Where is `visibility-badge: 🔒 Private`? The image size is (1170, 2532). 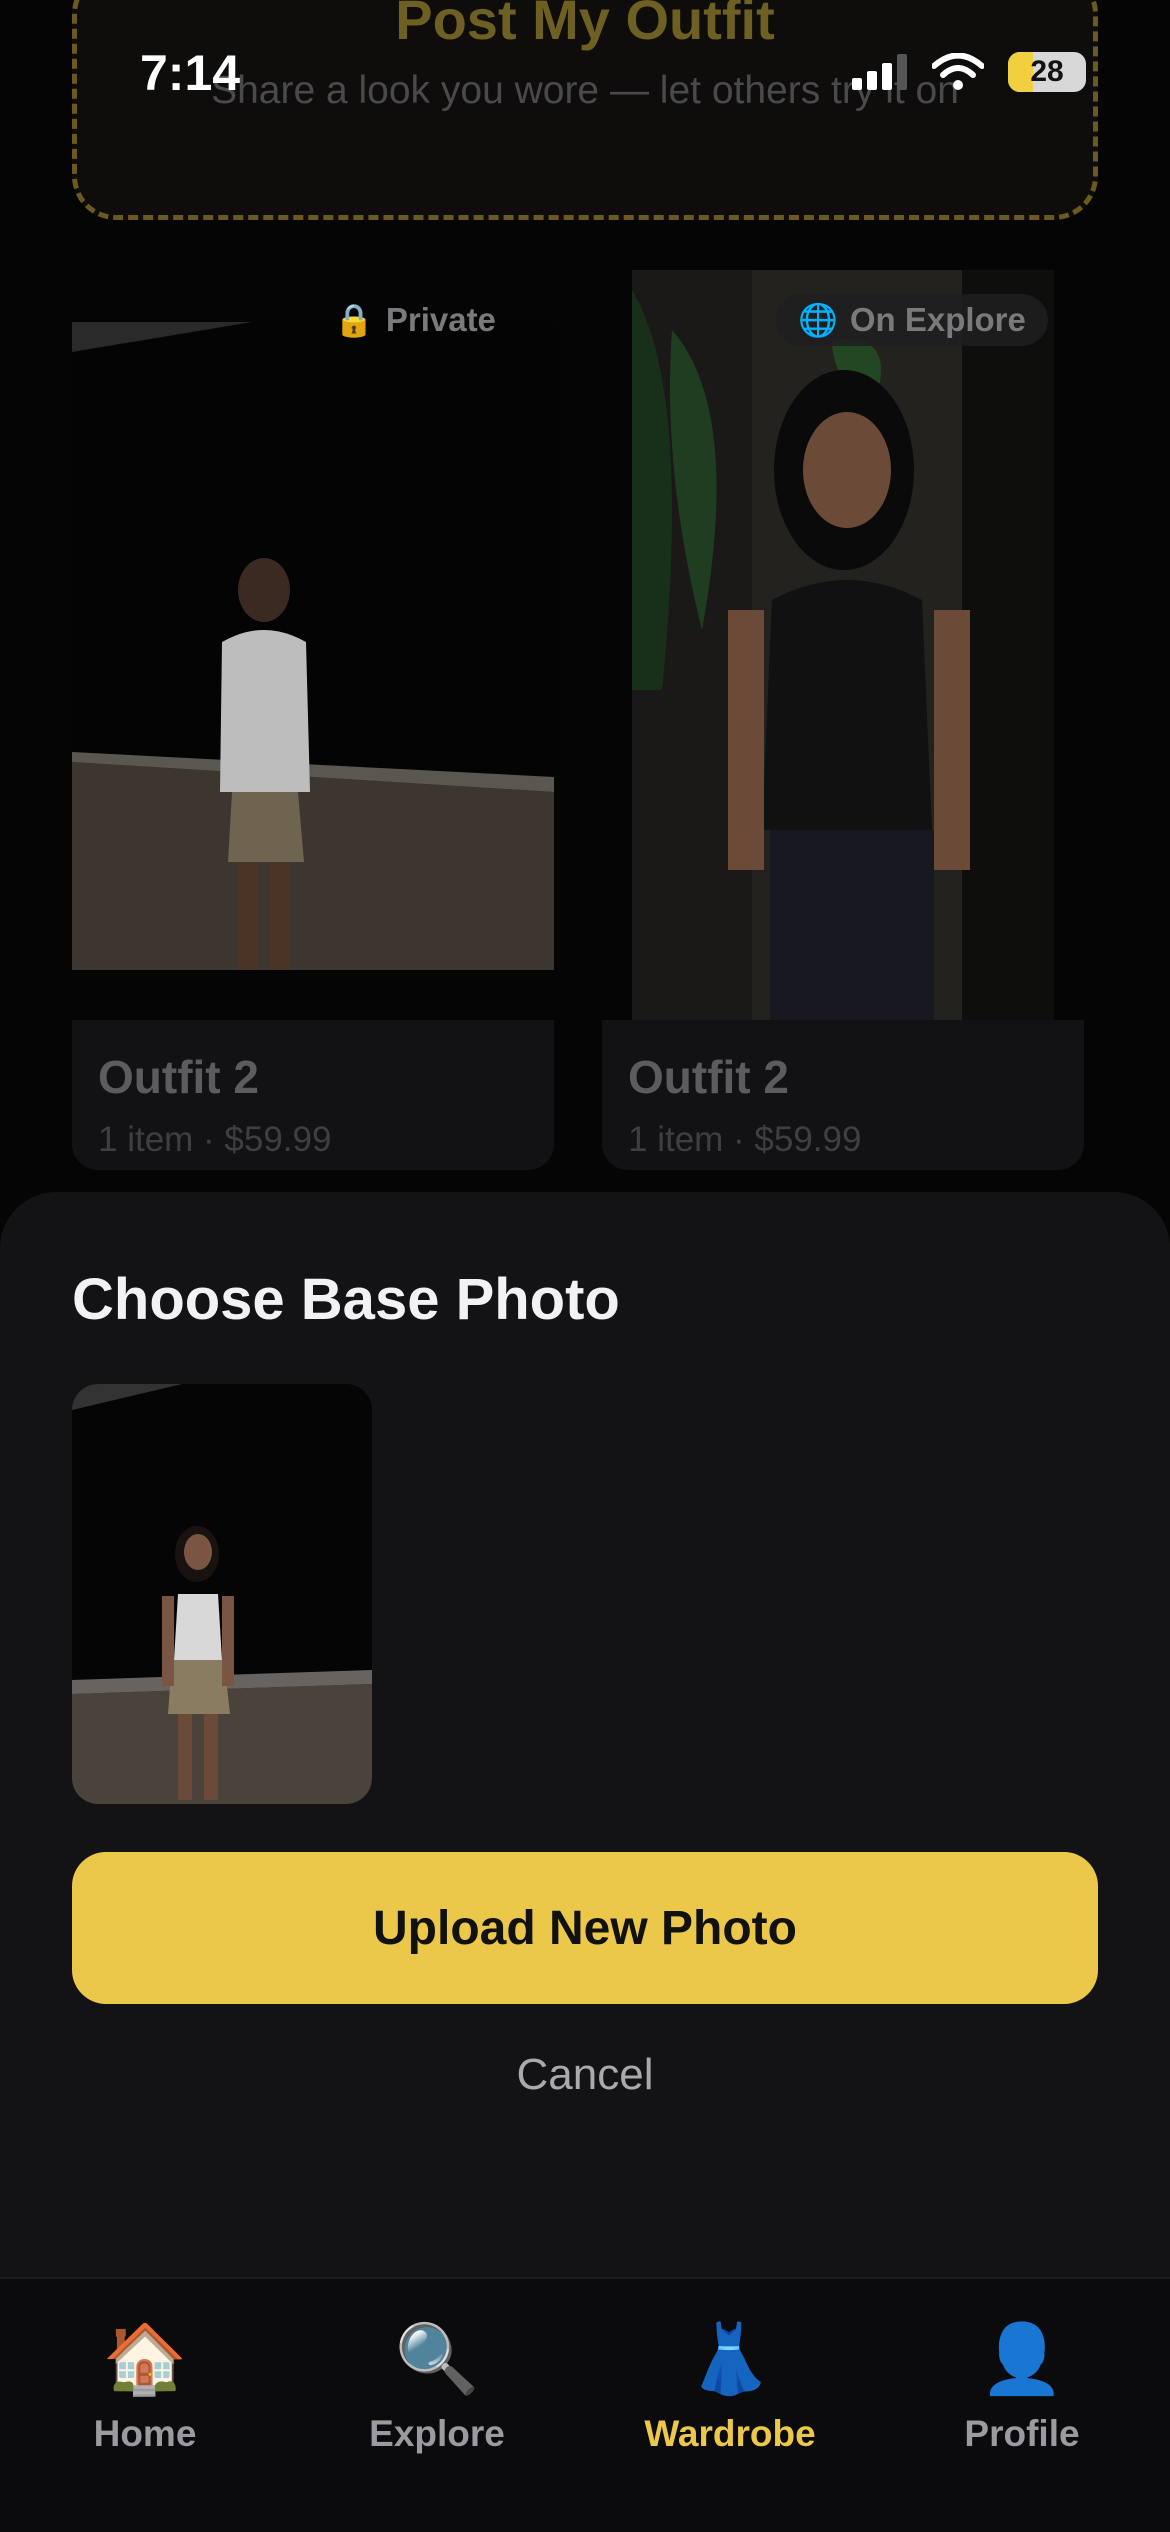 visibility-badge: 🔒 Private is located at coordinates (415, 320).